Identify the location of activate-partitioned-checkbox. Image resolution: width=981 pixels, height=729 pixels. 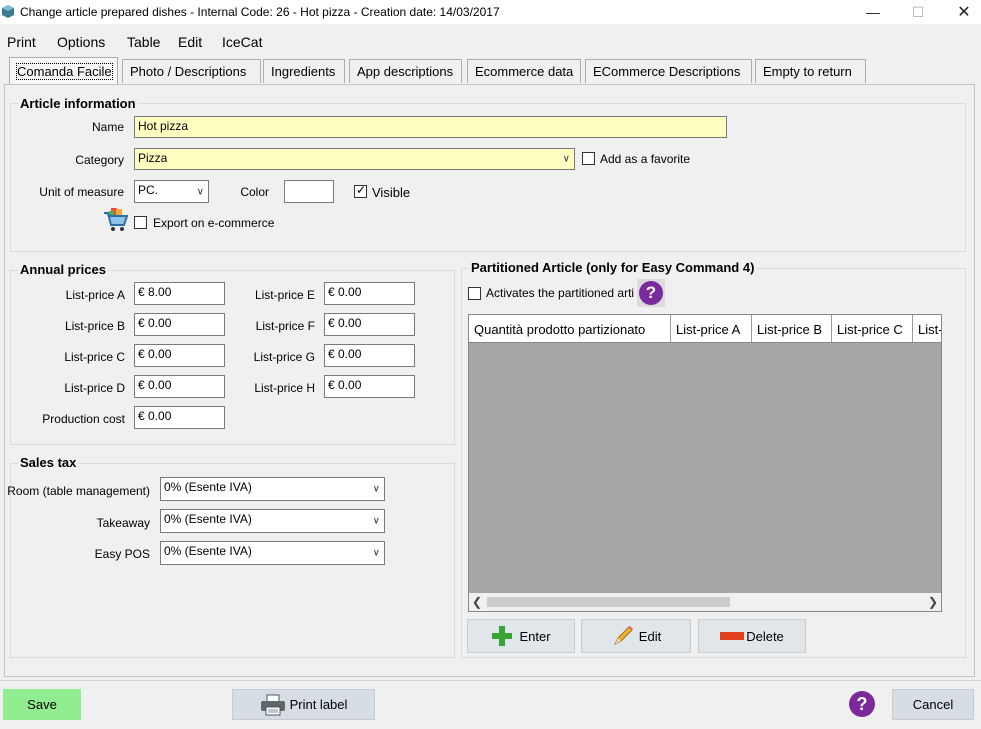
(474, 293).